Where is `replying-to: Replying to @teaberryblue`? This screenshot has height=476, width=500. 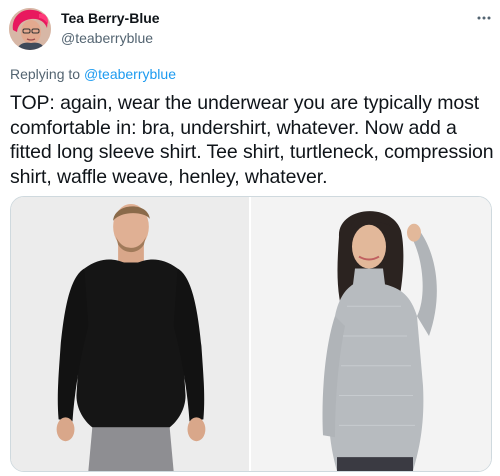 replying-to: Replying to @teaberryblue is located at coordinates (93, 74).